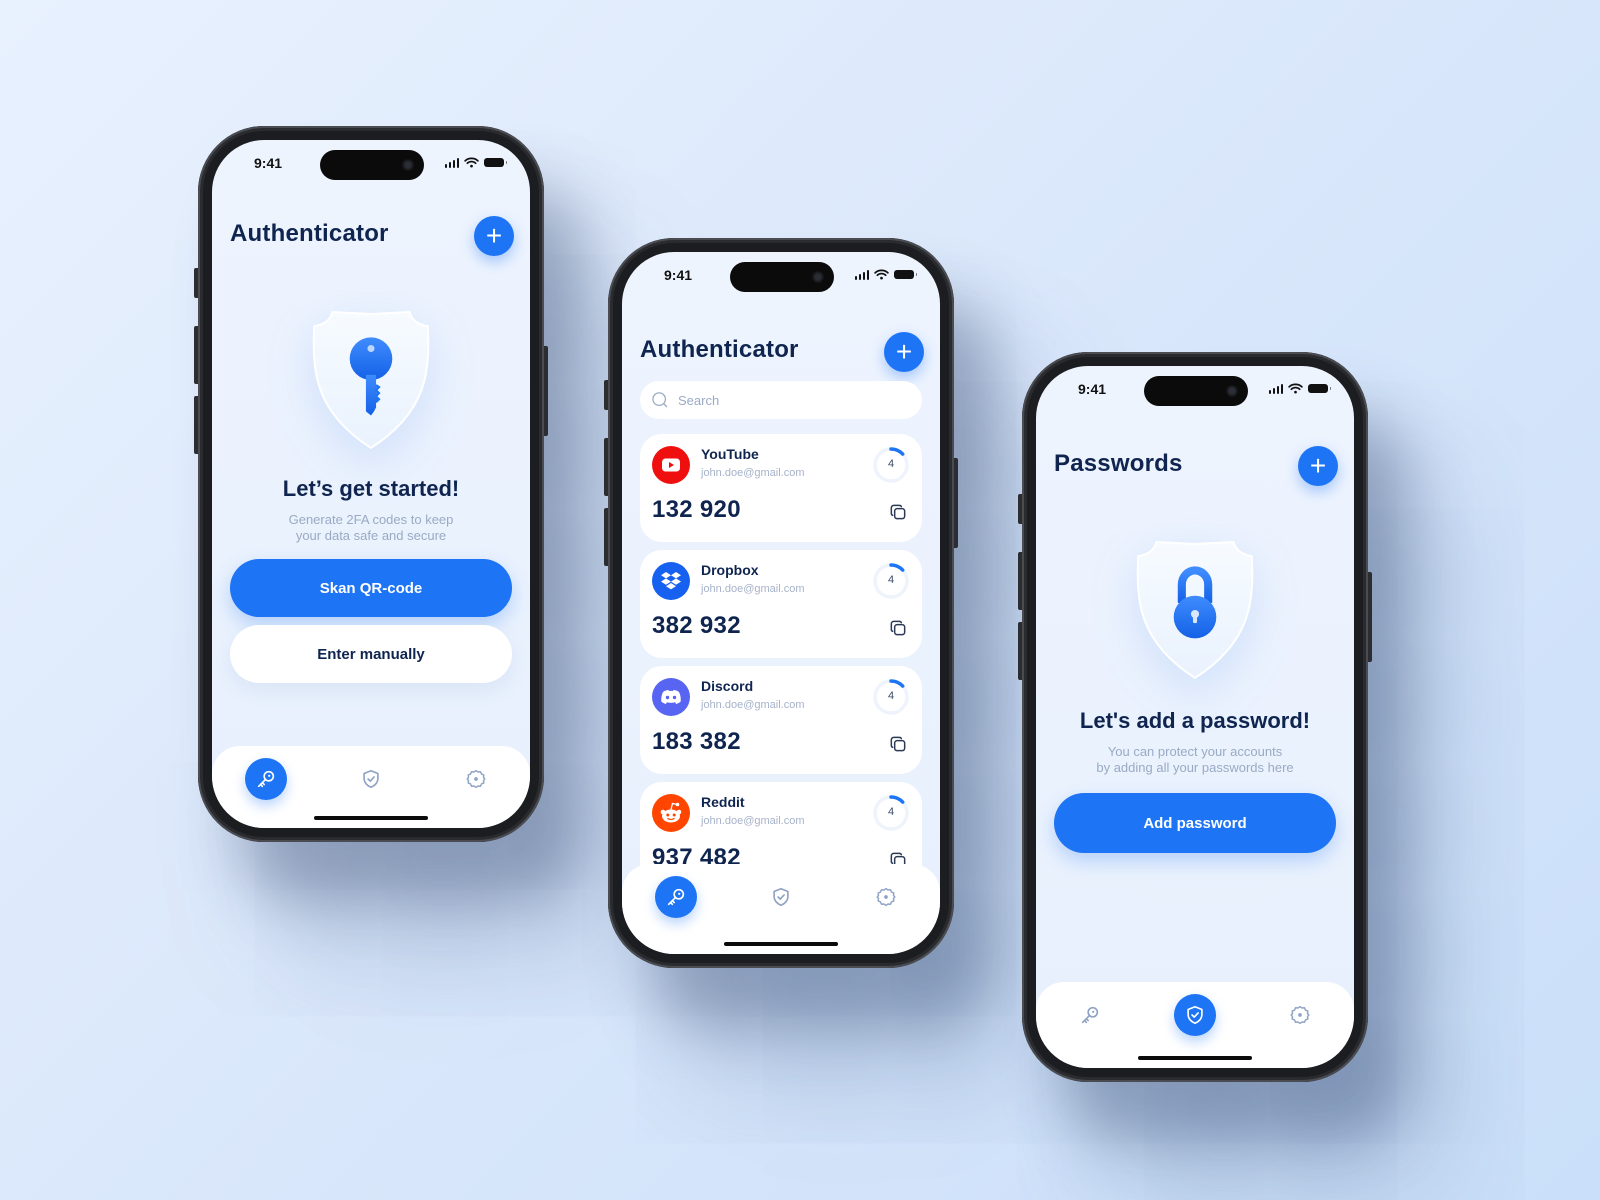 The height and width of the screenshot is (1200, 1600). Describe the element at coordinates (1195, 720) in the screenshot. I see `headline: Let's add a password!` at that location.